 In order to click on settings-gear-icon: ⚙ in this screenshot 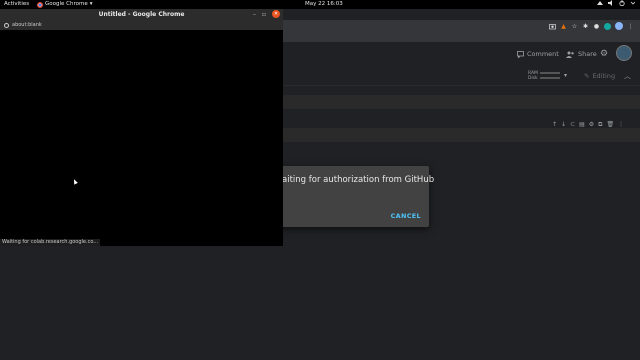, I will do `click(604, 54)`.